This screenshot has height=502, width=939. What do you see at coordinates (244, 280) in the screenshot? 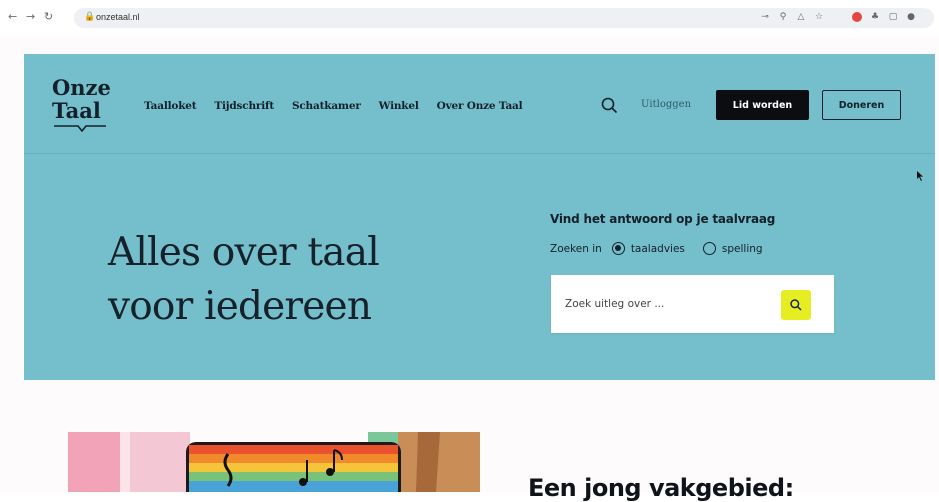
I see `hero-headline: Alles over taal voor iedereen` at bounding box center [244, 280].